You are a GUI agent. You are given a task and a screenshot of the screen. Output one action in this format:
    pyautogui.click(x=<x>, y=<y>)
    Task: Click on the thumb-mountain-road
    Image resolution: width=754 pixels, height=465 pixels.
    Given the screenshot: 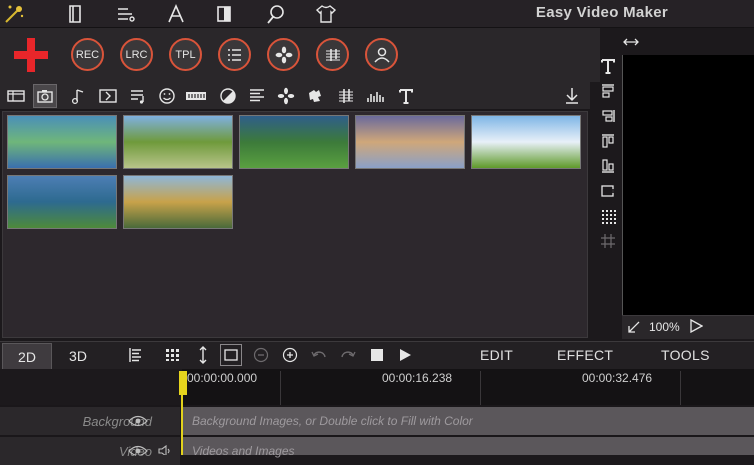 What is the action you would take?
    pyautogui.click(x=178, y=142)
    